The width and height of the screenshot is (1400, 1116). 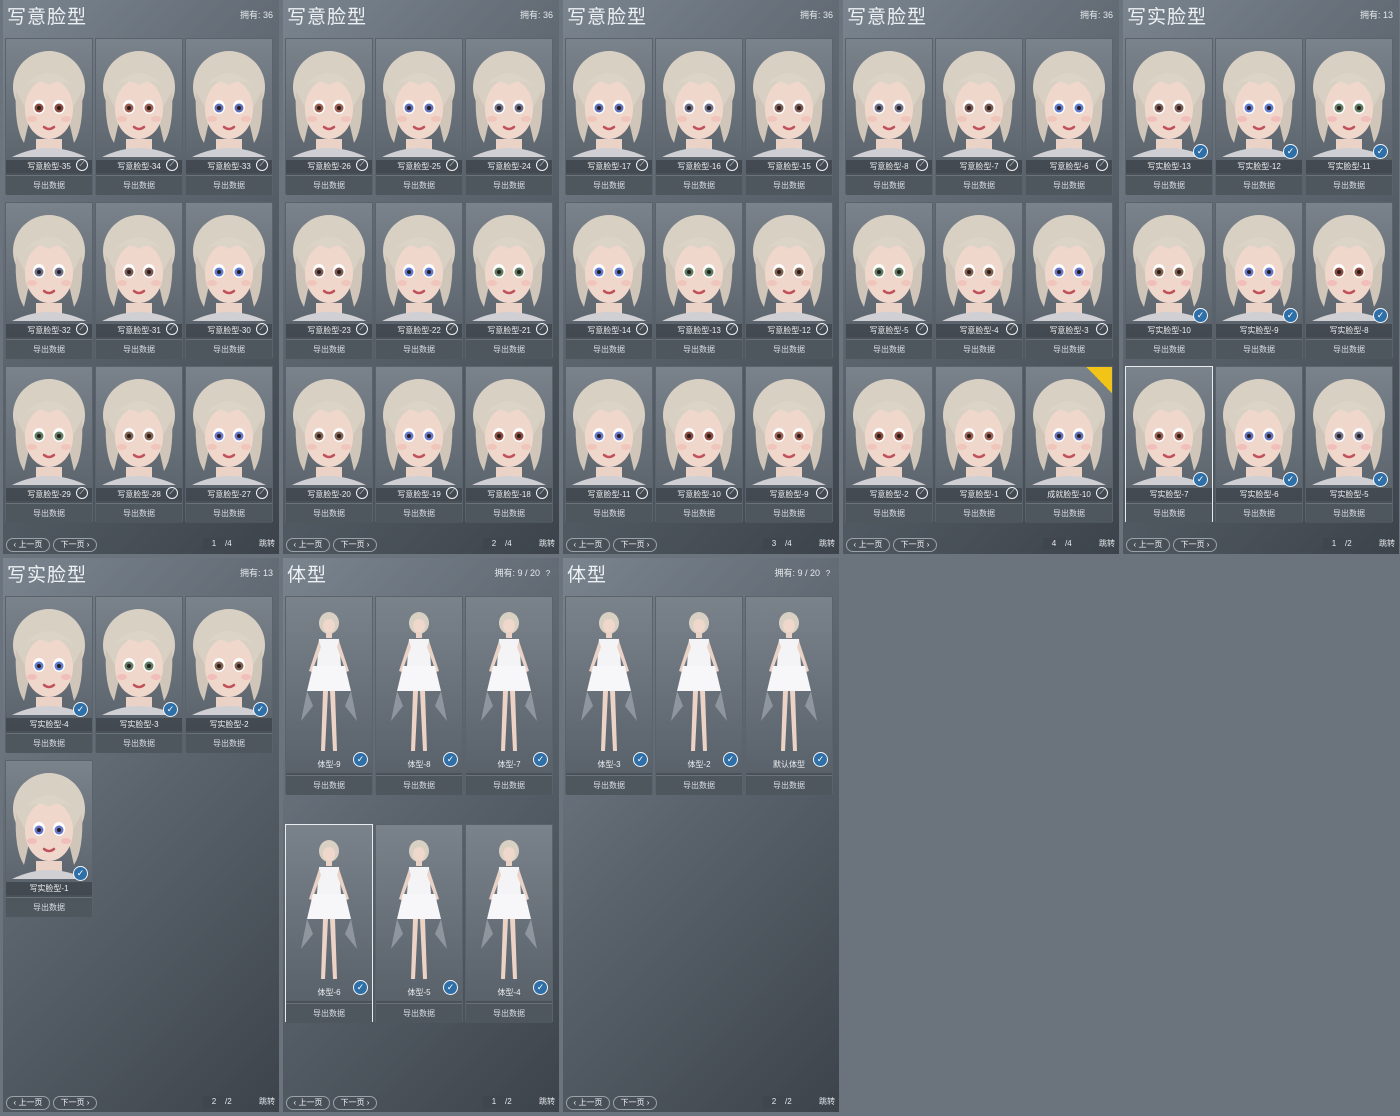 What do you see at coordinates (699, 444) in the screenshot?
I see `appearance-card: 写意脸型-10 ⟋ 导出数据` at bounding box center [699, 444].